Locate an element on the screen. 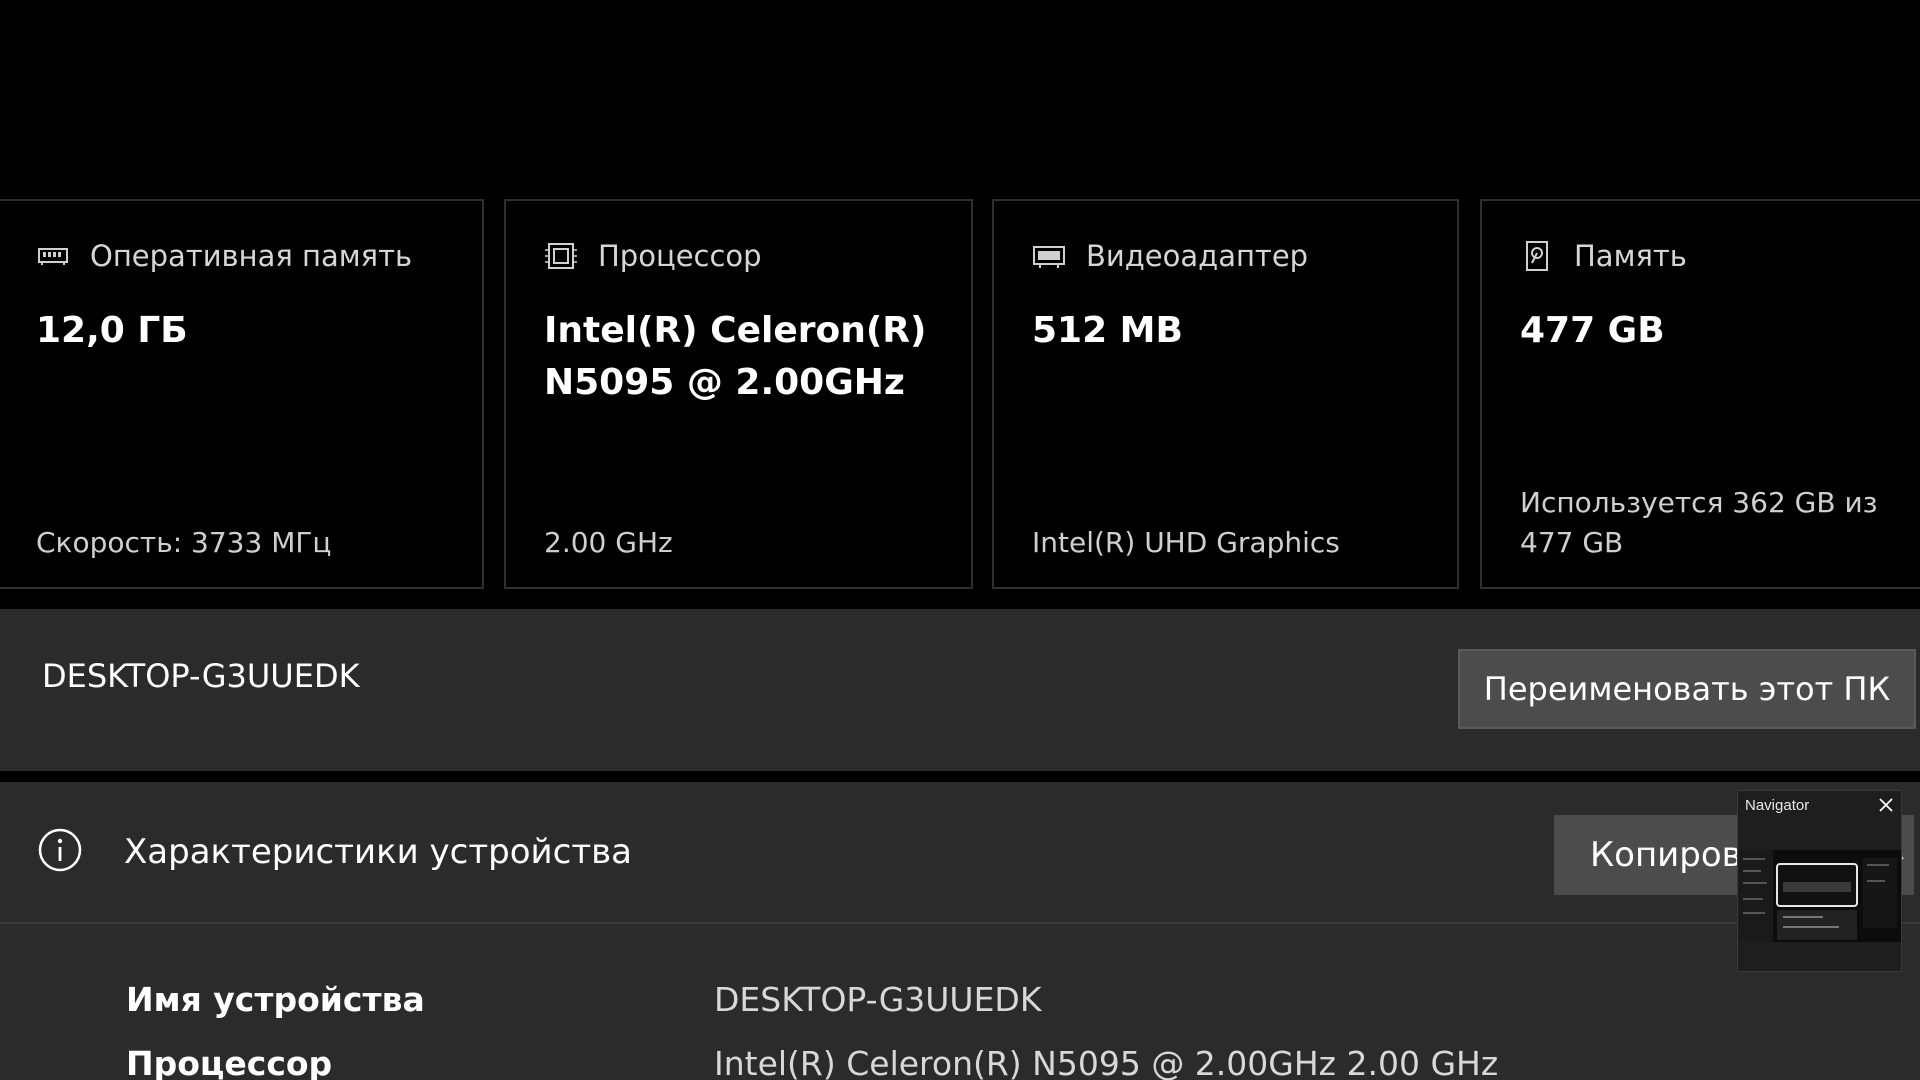  navigator-title: Navigator is located at coordinates (1777, 805).